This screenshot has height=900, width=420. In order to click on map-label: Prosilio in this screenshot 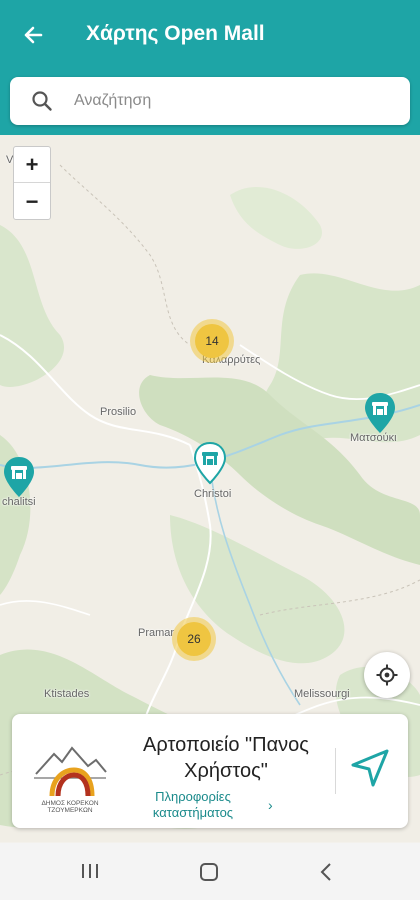, I will do `click(118, 412)`.